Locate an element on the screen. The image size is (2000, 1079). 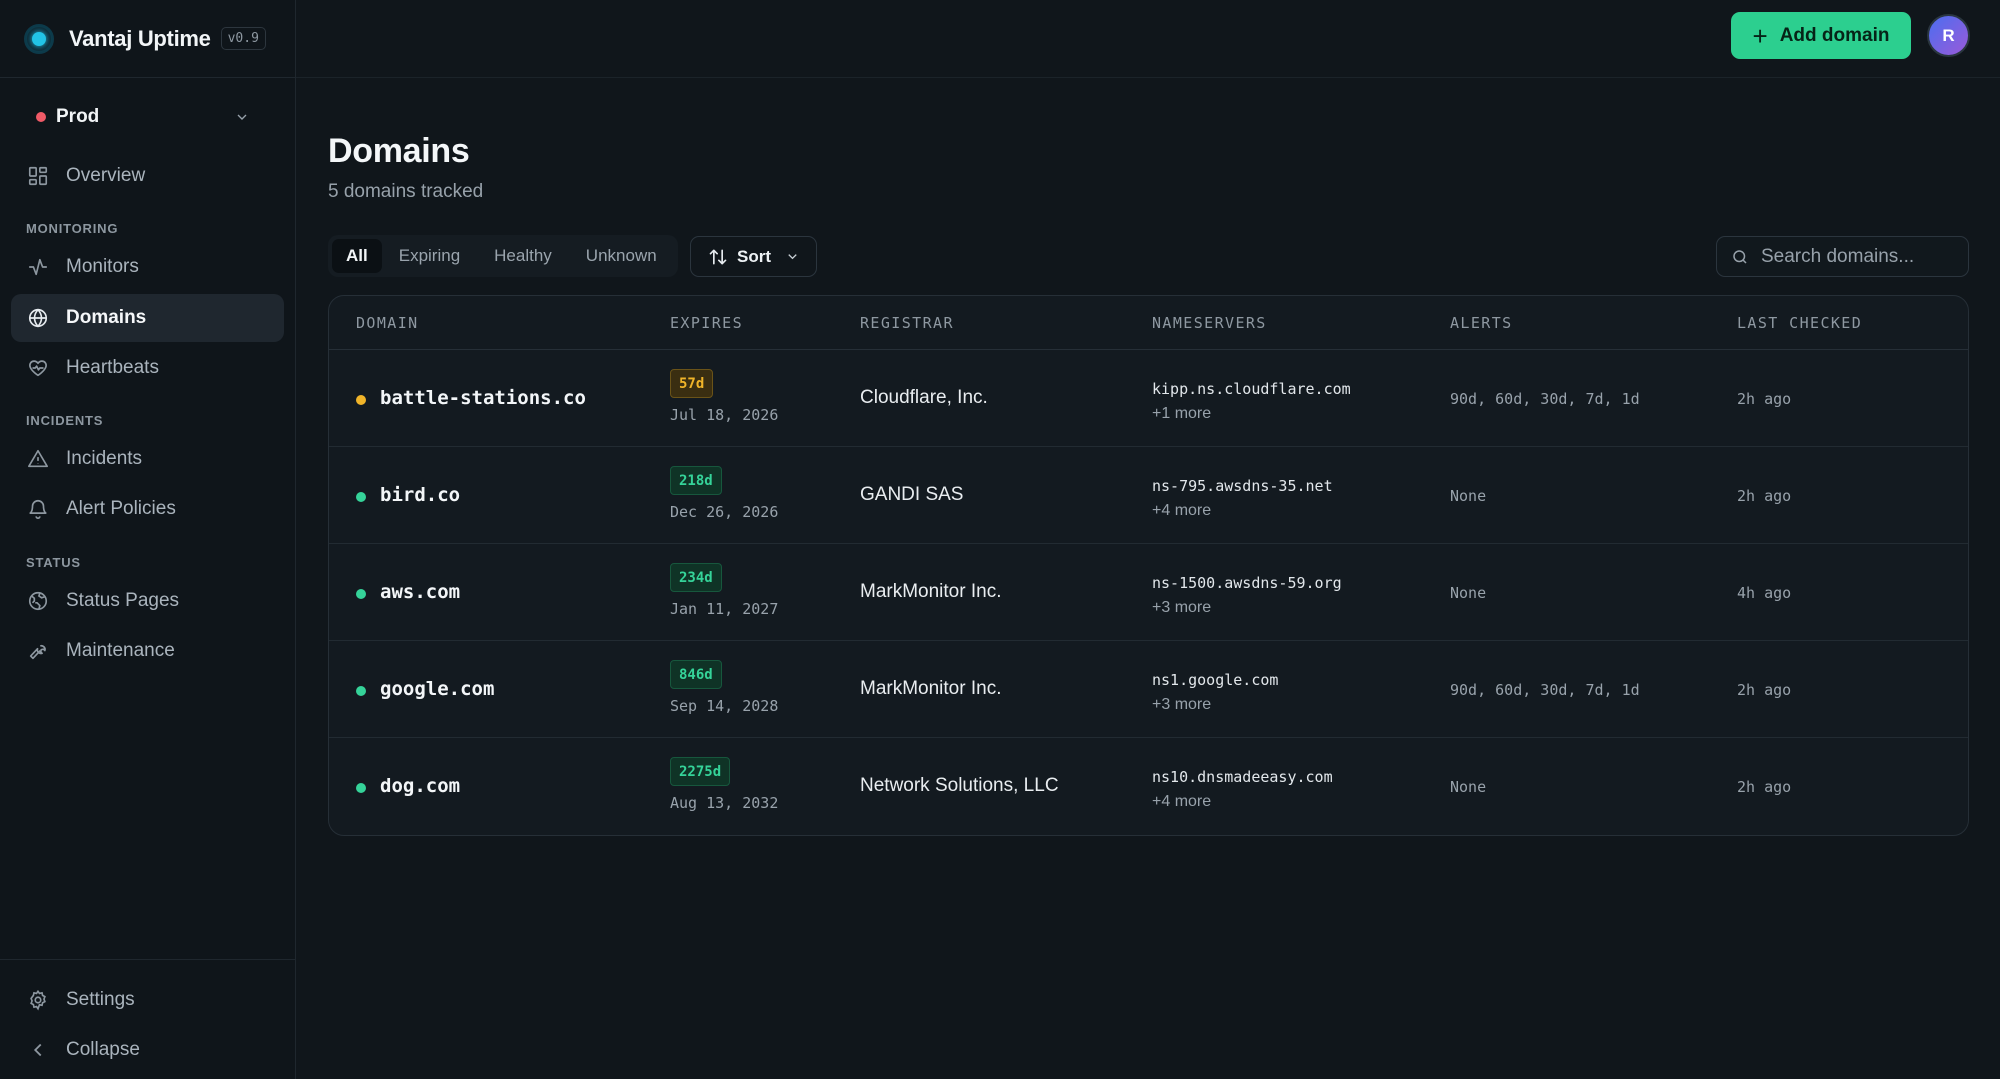
sidebar-item-incidents: Incidents is located at coordinates (147, 459).